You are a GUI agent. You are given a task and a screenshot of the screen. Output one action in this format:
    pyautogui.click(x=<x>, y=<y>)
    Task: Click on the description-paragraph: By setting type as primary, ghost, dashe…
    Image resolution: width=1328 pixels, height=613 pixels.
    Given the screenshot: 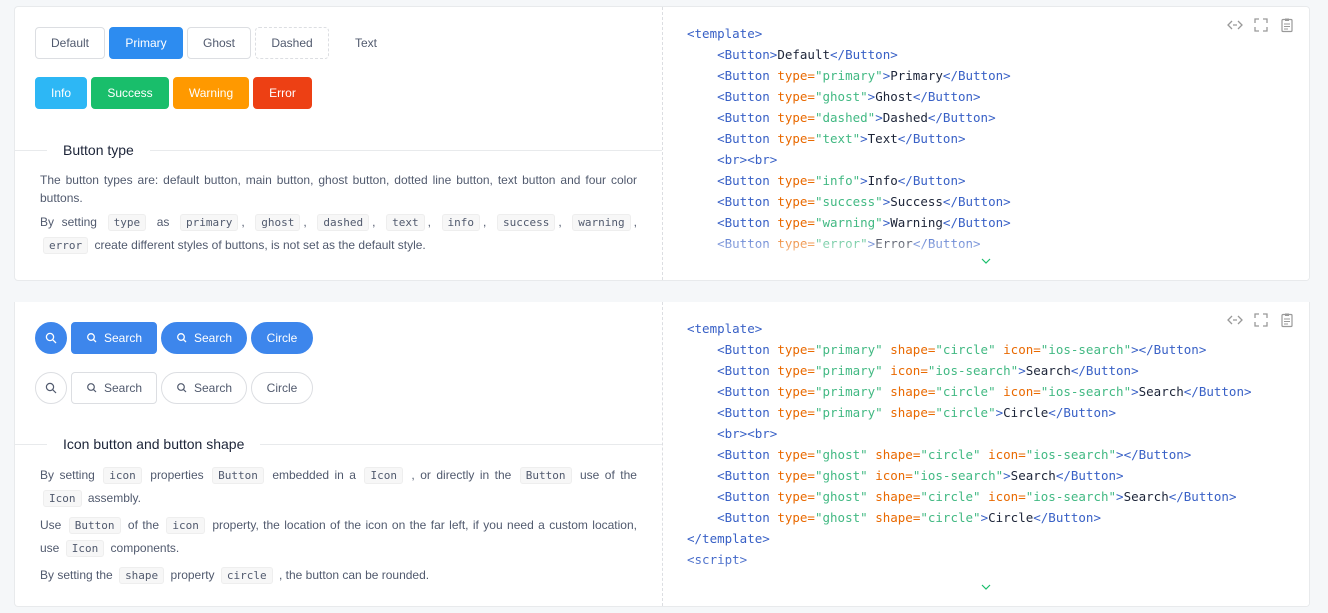 What is the action you would take?
    pyautogui.click(x=338, y=234)
    